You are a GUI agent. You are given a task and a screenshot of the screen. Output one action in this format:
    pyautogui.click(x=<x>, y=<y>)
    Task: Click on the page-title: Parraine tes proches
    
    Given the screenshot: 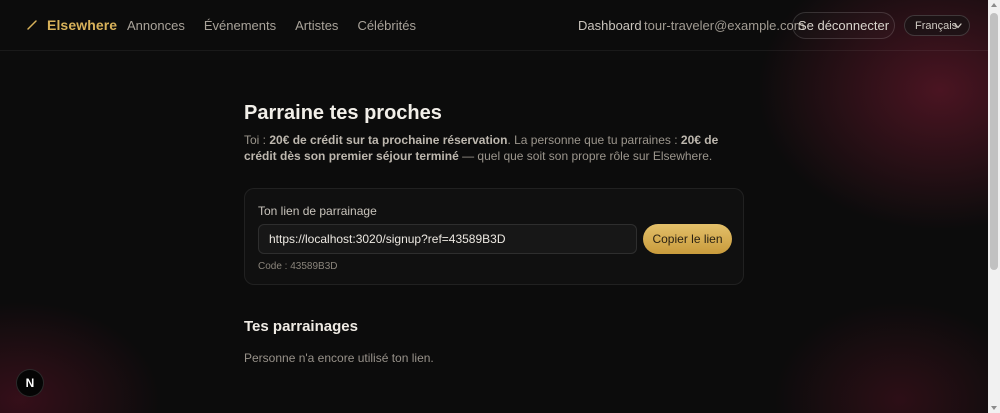 What is the action you would take?
    pyautogui.click(x=343, y=113)
    